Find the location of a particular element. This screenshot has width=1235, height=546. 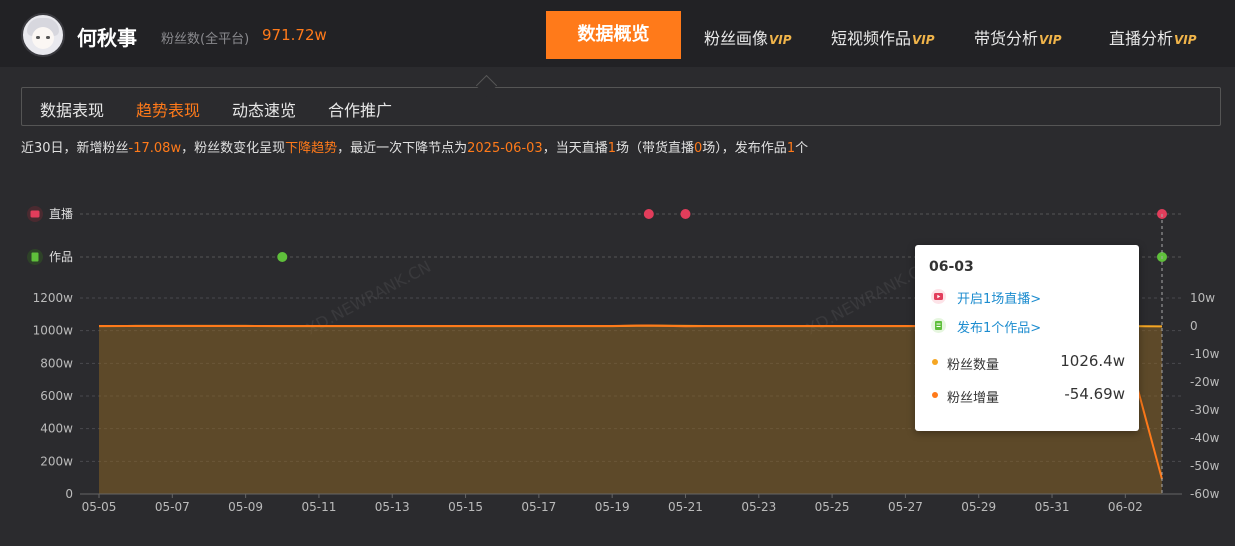

y-left-tick-label: 600w is located at coordinates (56, 396).